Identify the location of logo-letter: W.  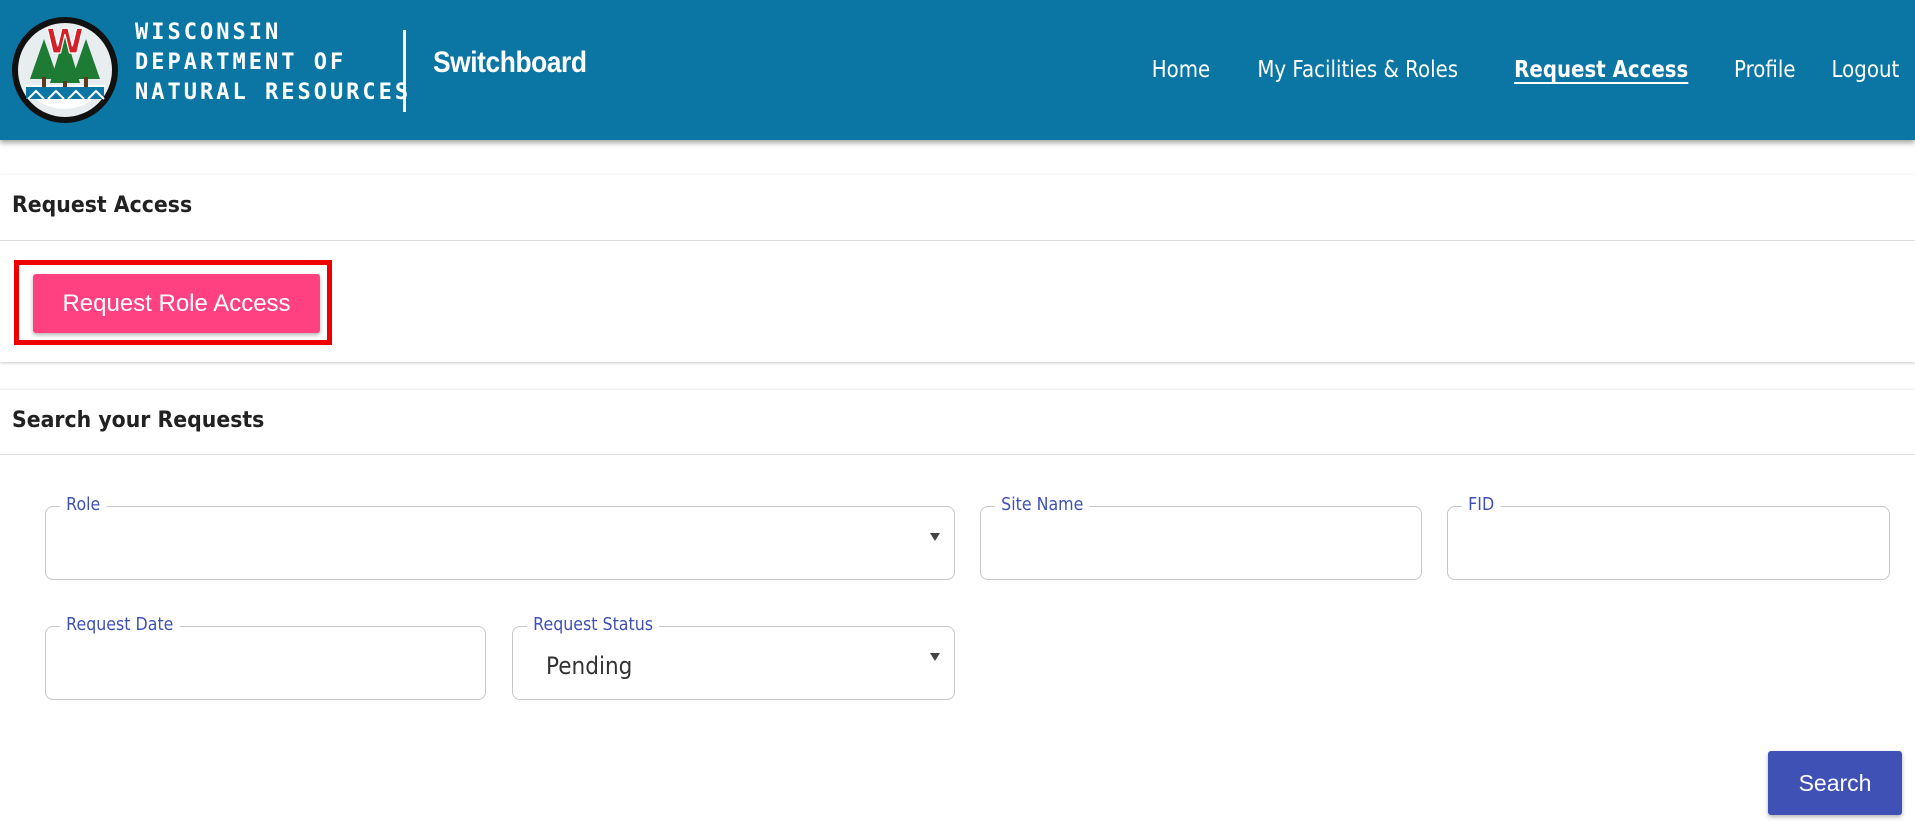
(65, 42).